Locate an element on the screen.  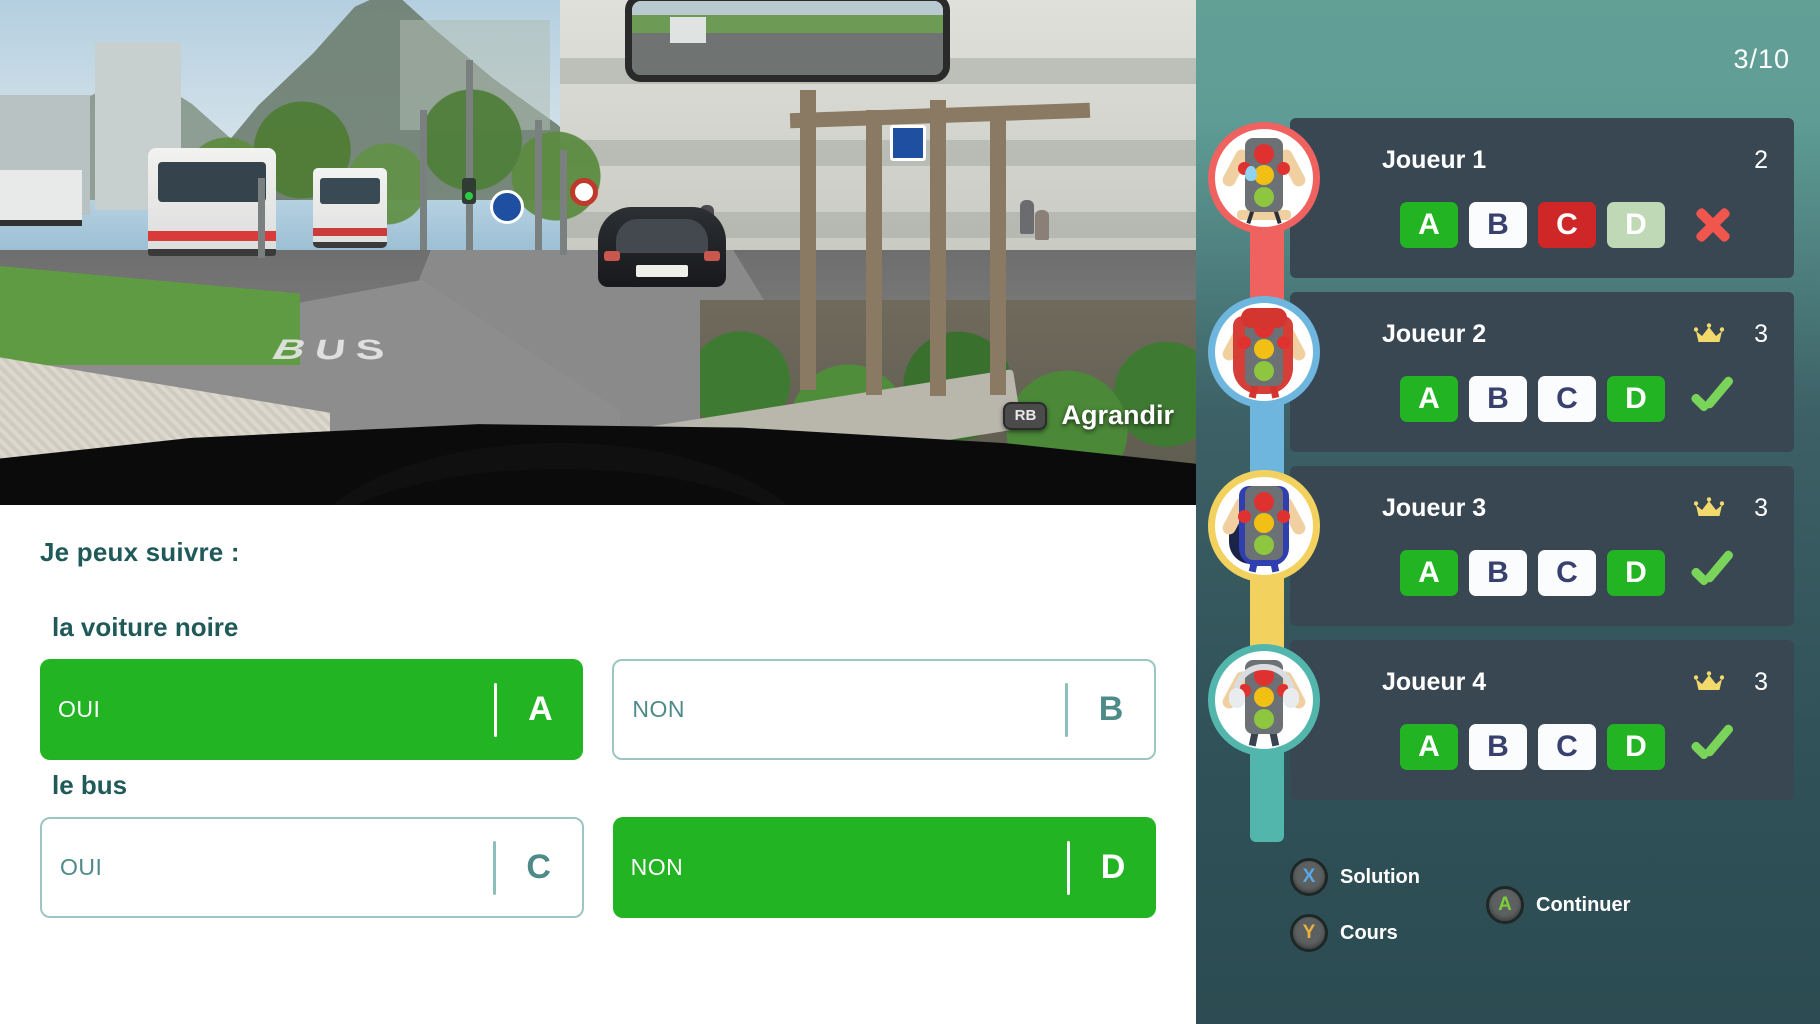
answer-group-2-label: le bus is located at coordinates (90, 785).